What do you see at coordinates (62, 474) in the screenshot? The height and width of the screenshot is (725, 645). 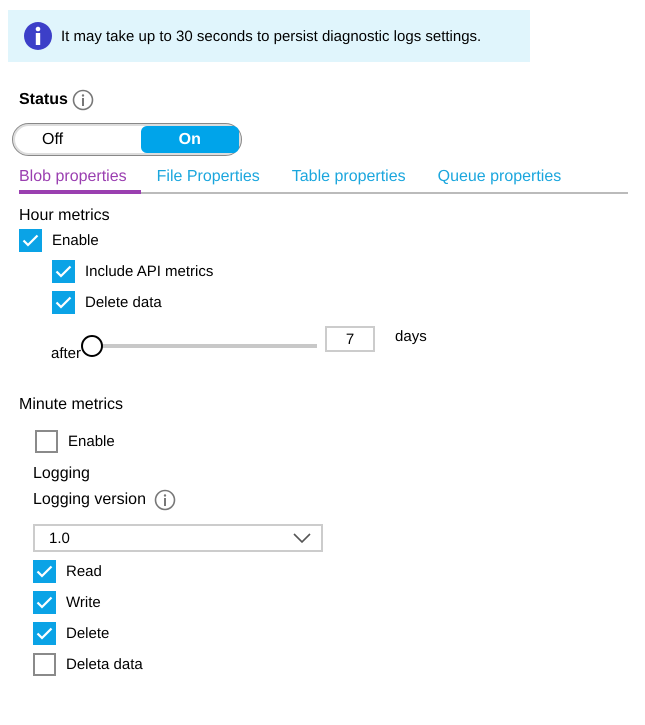 I see `section-title: Logging` at bounding box center [62, 474].